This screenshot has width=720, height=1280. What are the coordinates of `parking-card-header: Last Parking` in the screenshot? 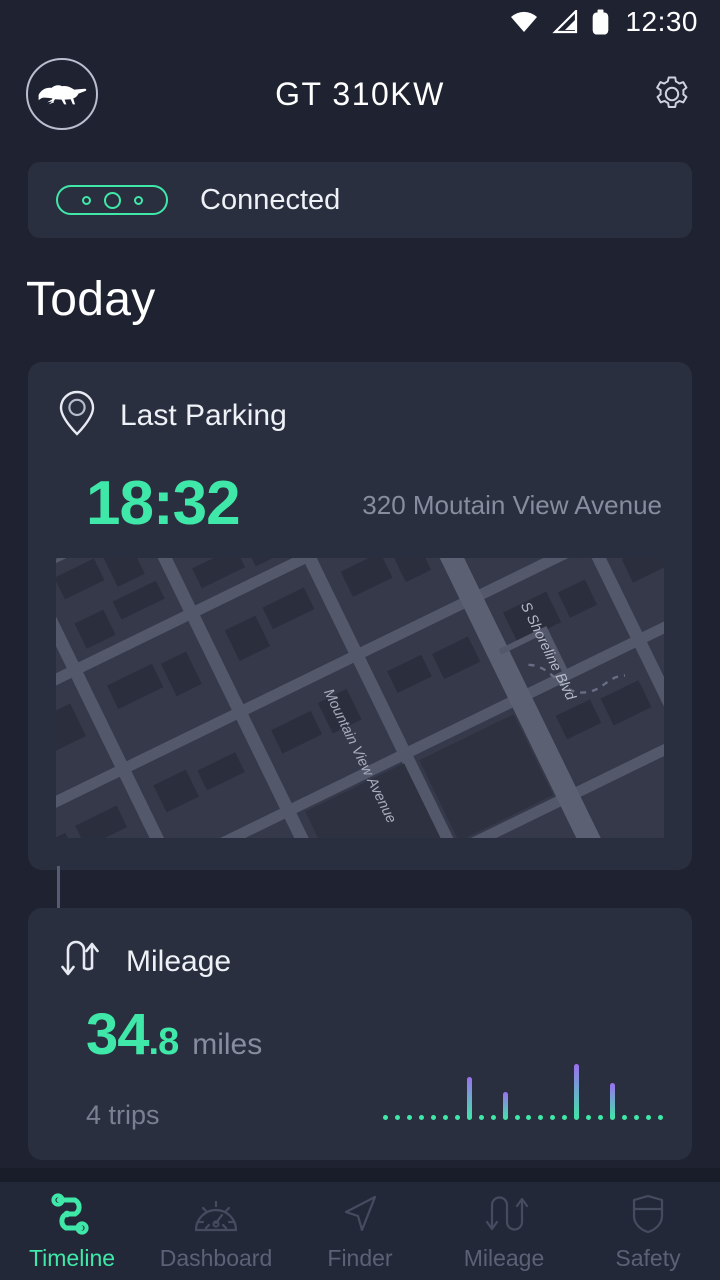 It's located at (360, 401).